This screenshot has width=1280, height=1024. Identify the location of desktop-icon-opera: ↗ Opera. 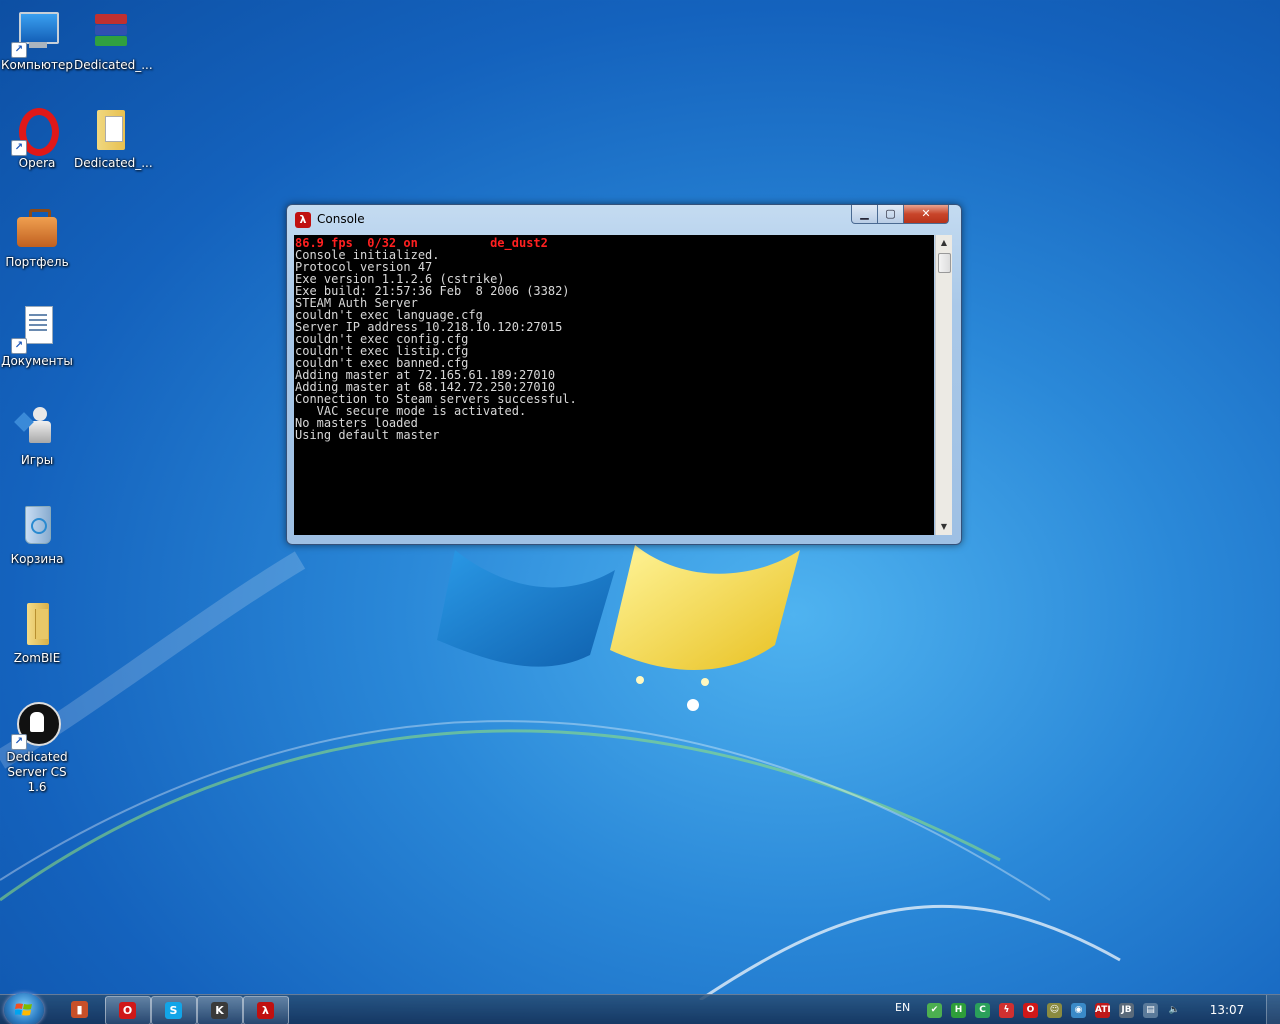
(37, 138).